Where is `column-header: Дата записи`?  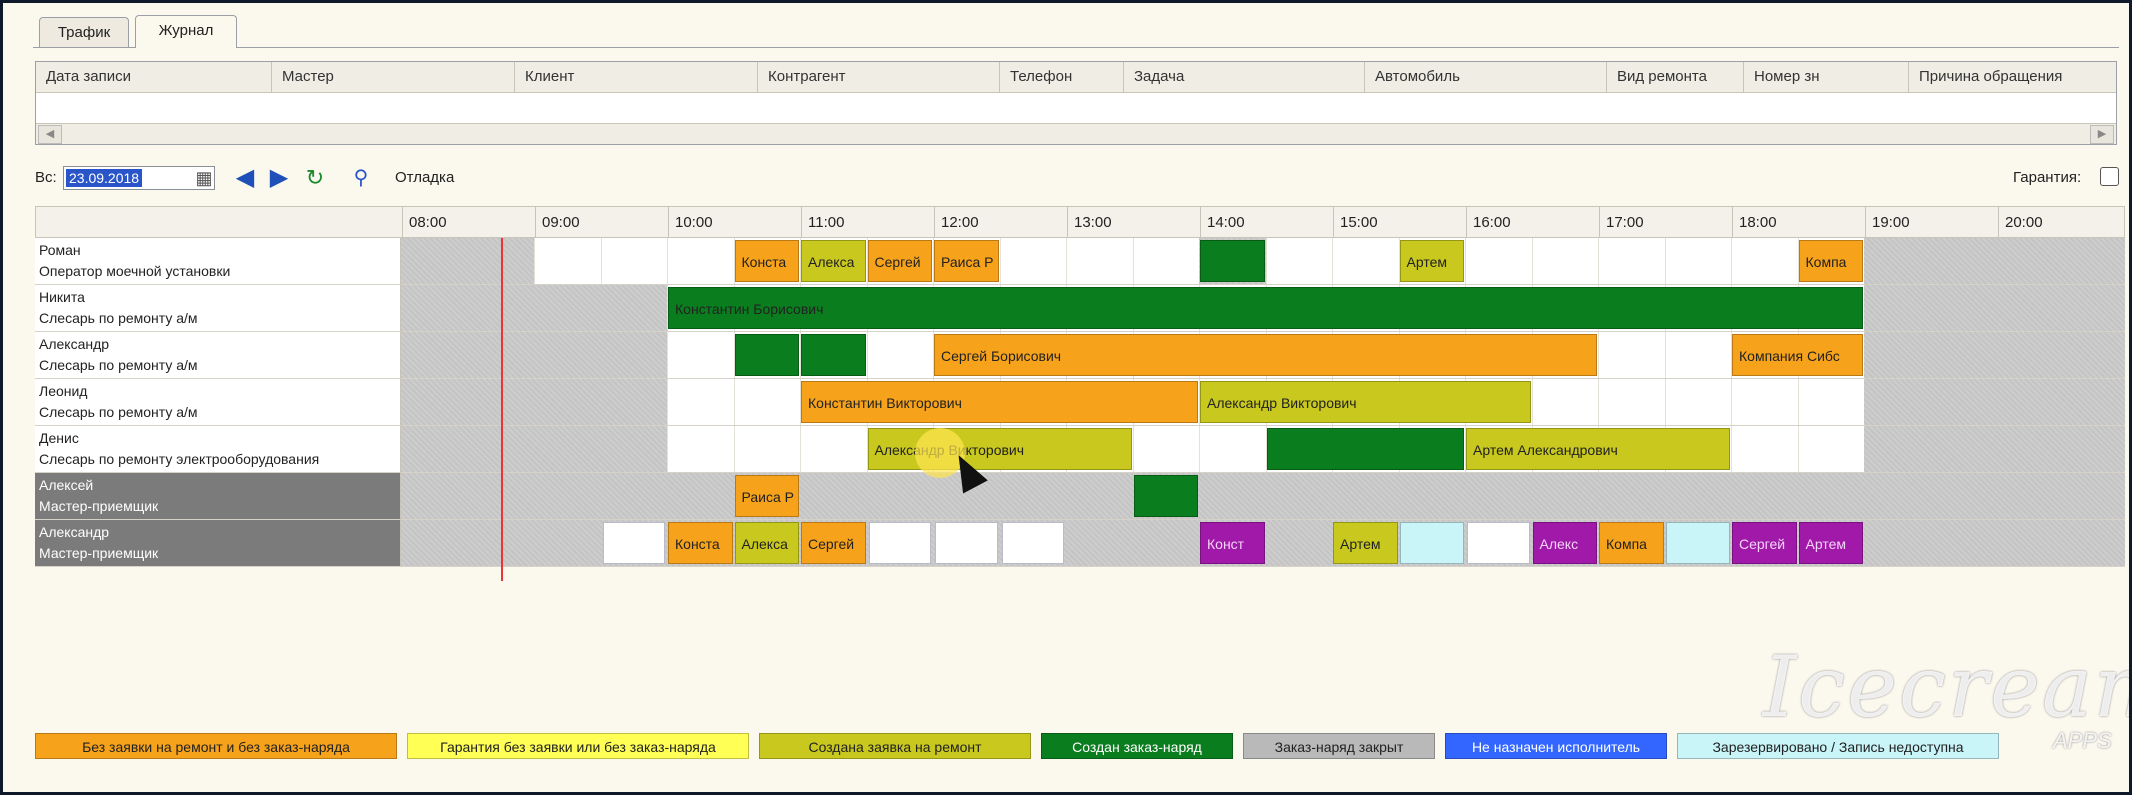
column-header: Дата записи is located at coordinates (154, 77).